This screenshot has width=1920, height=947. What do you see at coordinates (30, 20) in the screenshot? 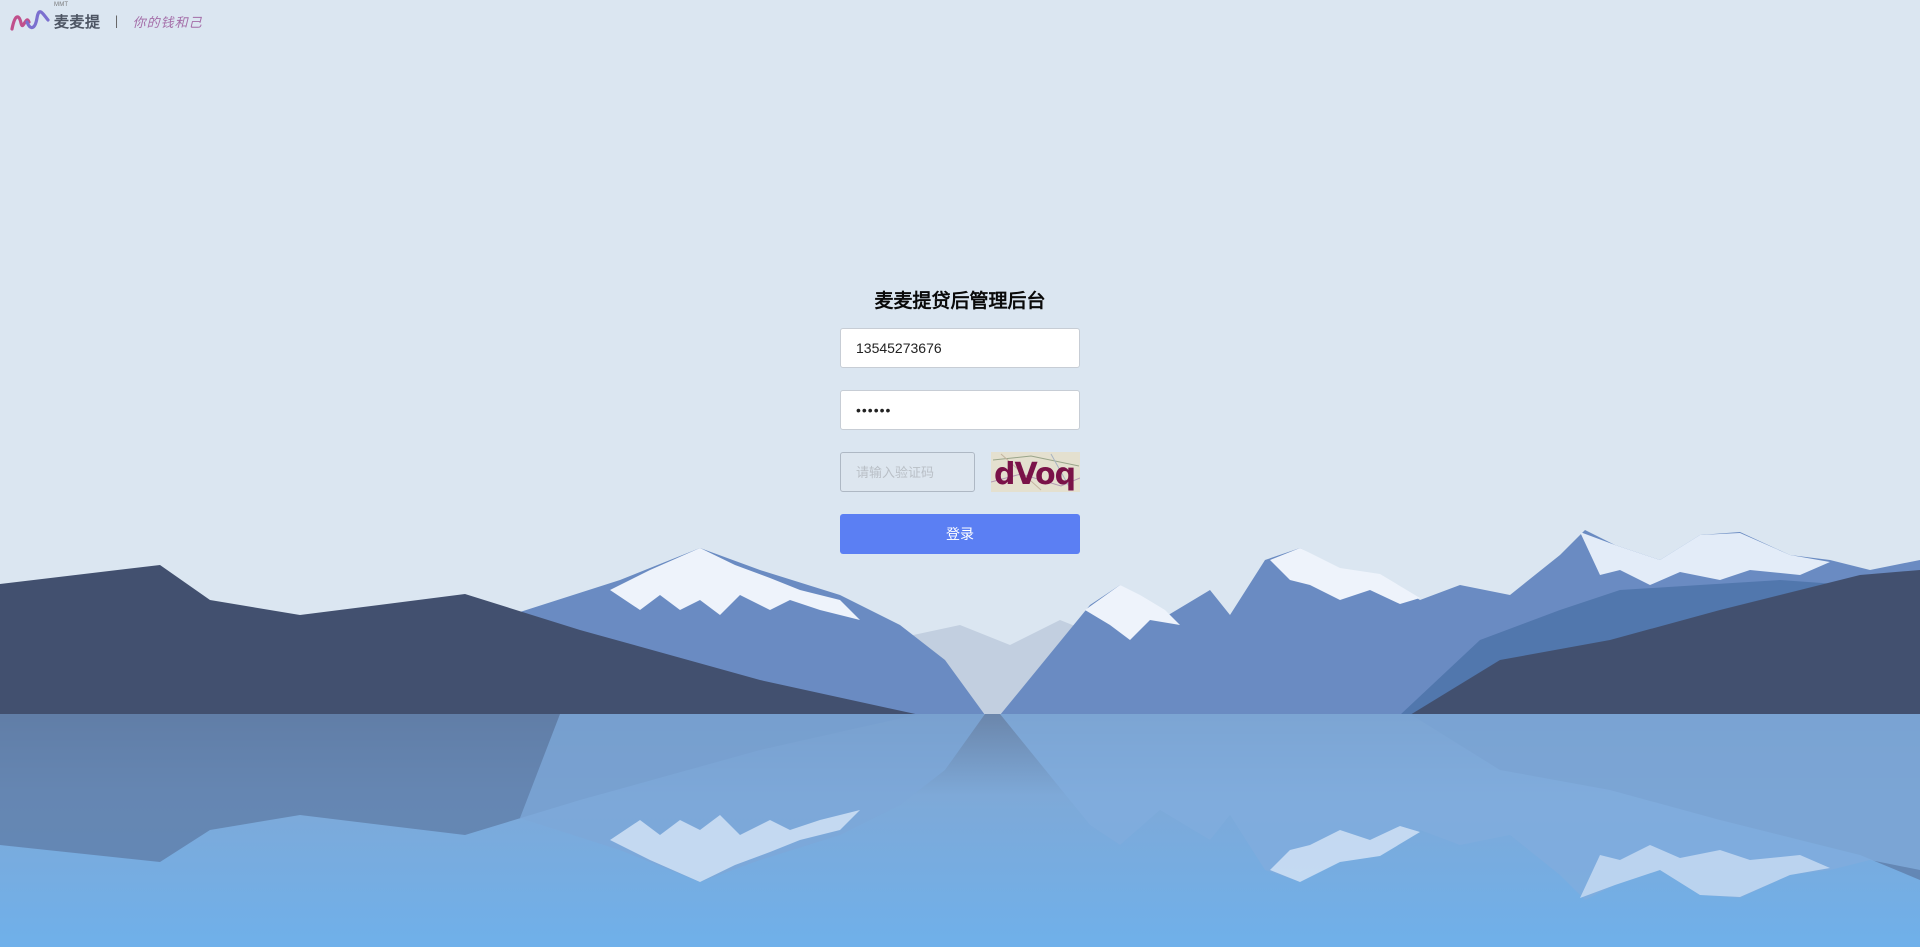
I see `mmt-wave-logo-icon` at bounding box center [30, 20].